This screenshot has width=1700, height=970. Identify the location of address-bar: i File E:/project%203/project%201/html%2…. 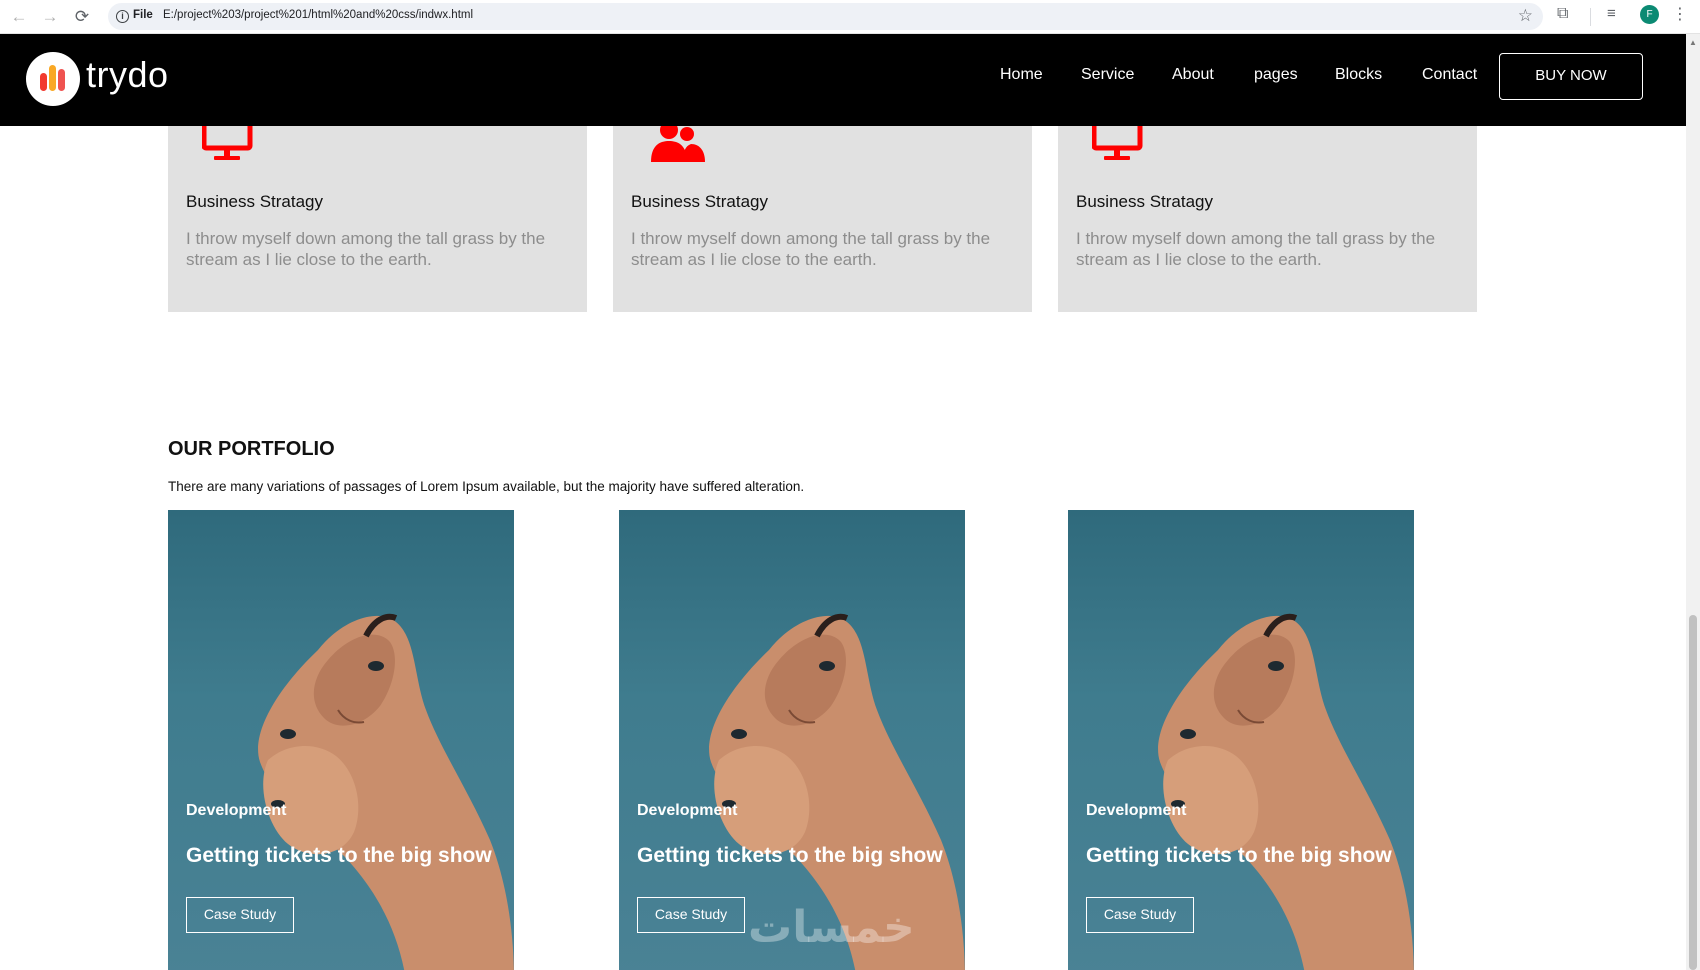
(825, 16).